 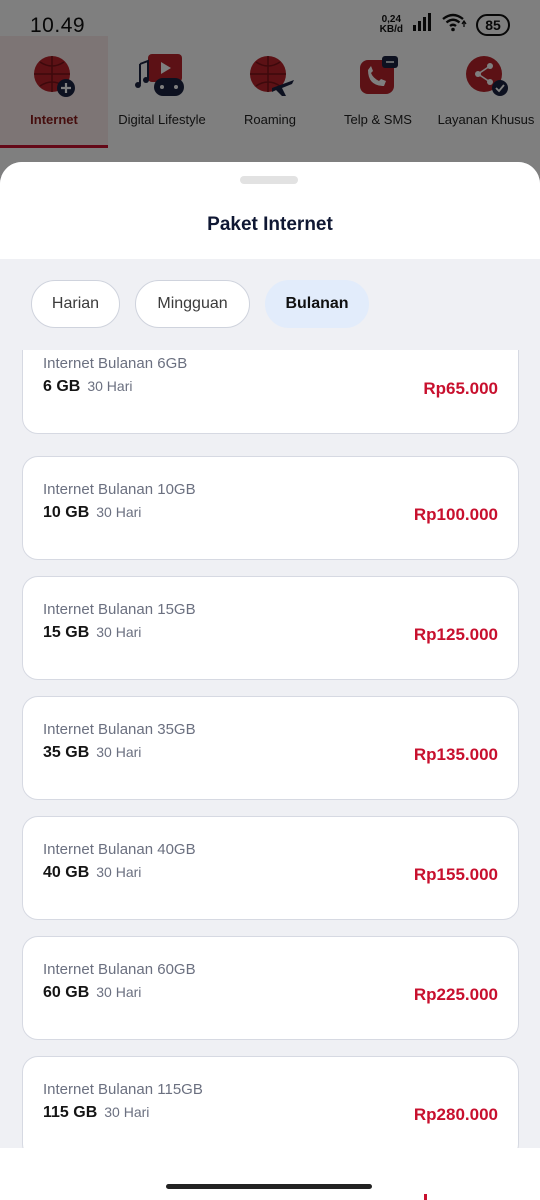 I want to click on tab-bulanan: Bulanan, so click(x=317, y=304).